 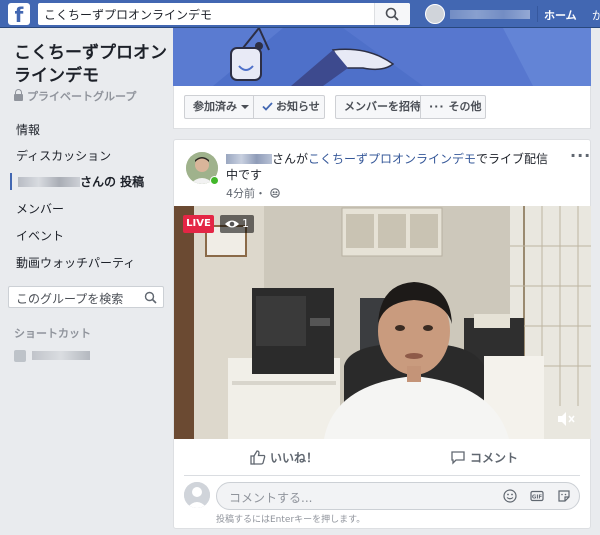 What do you see at coordinates (40, 235) in the screenshot?
I see `sidebar-item-events: イベント` at bounding box center [40, 235].